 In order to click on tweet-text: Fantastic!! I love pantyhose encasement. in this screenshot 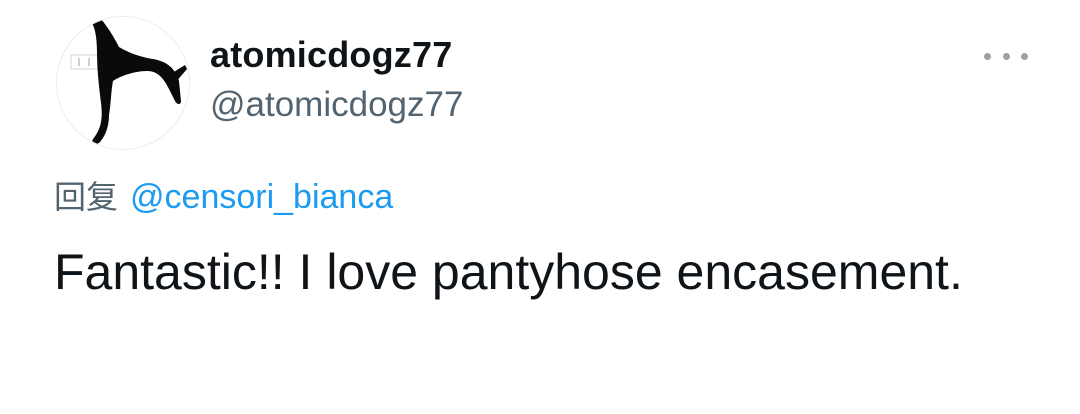, I will do `click(508, 272)`.